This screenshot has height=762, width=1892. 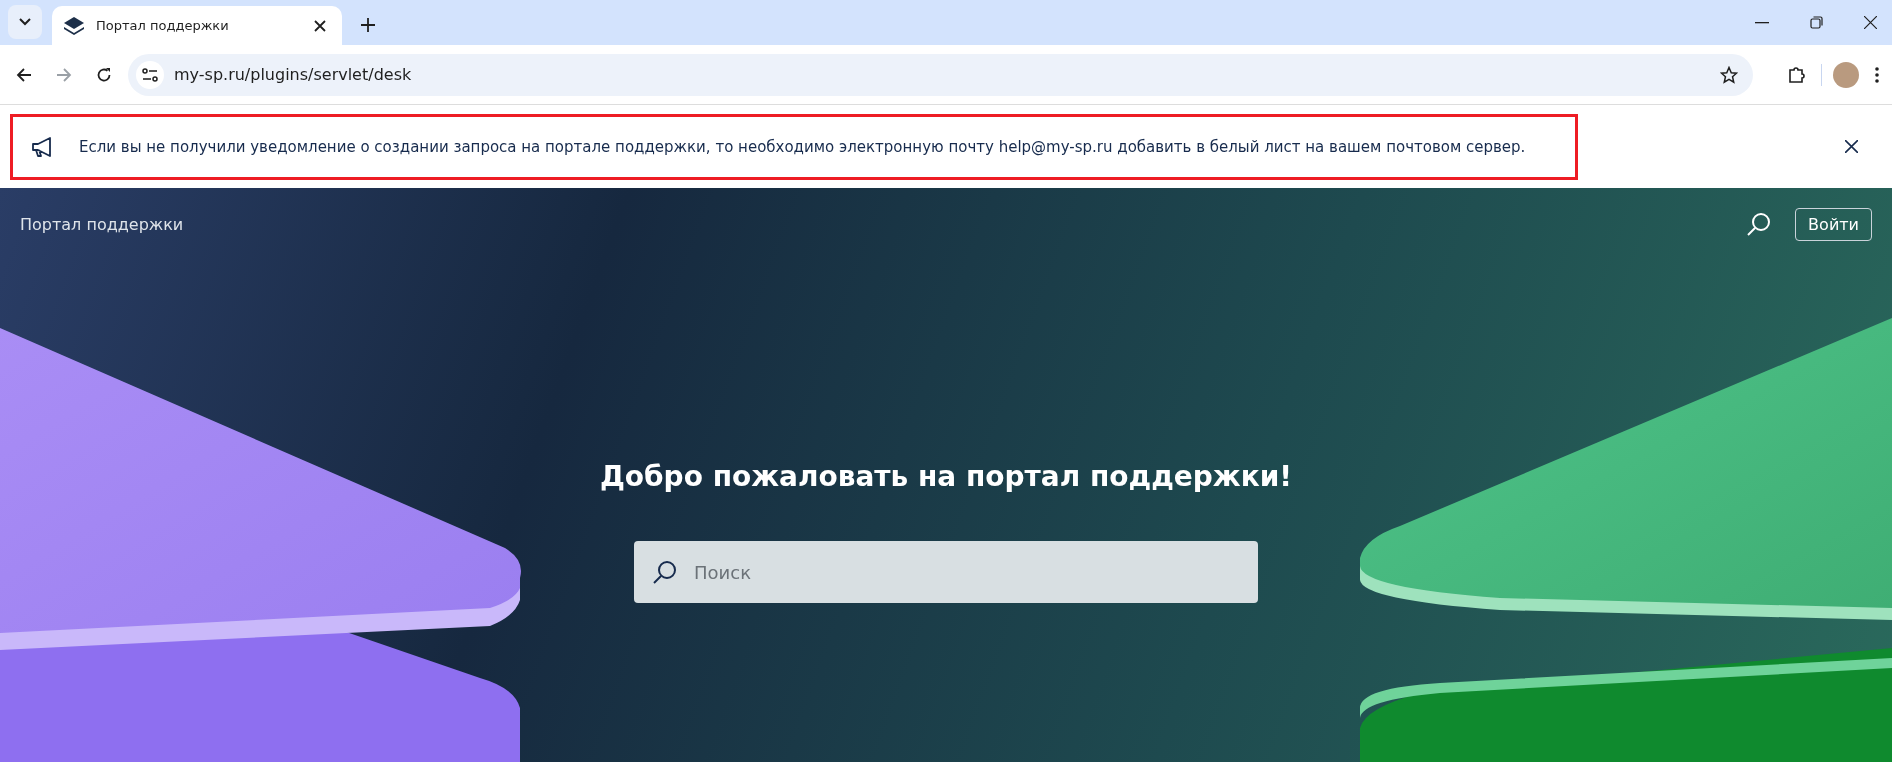 What do you see at coordinates (102, 224) in the screenshot?
I see `portal-title: Портал поддержки` at bounding box center [102, 224].